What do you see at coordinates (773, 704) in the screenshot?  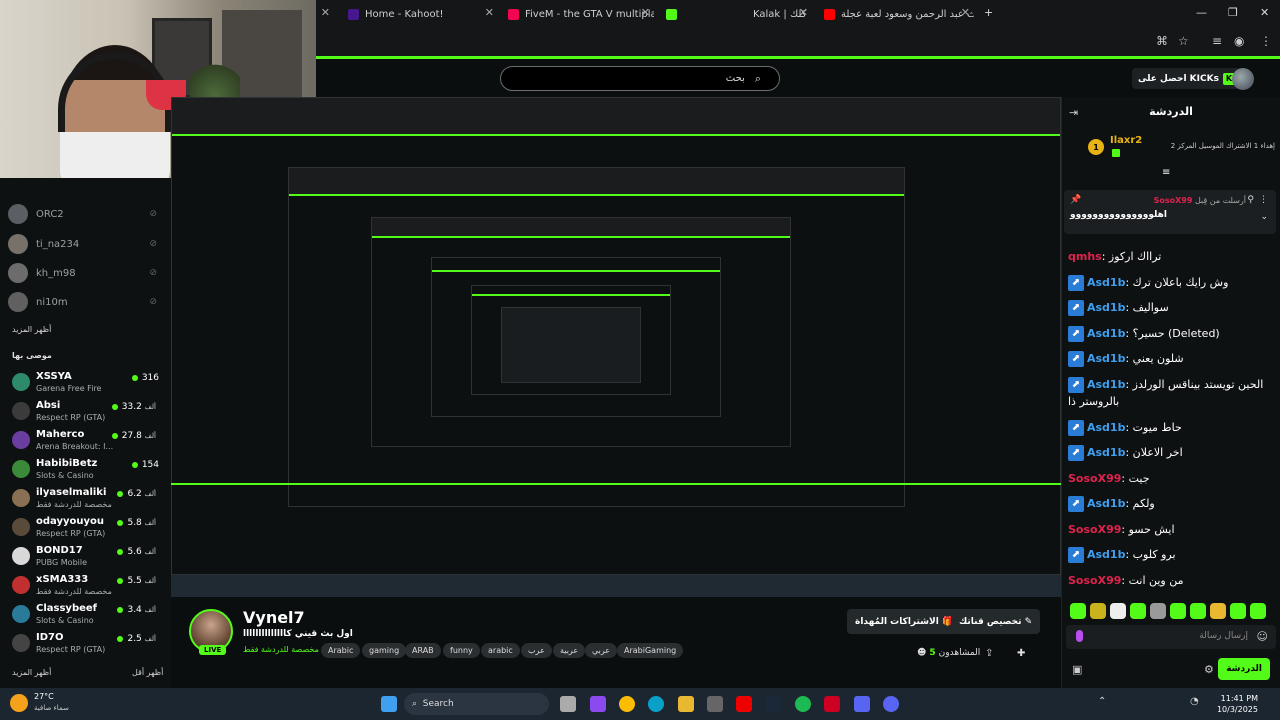 I see `steam-icon` at bounding box center [773, 704].